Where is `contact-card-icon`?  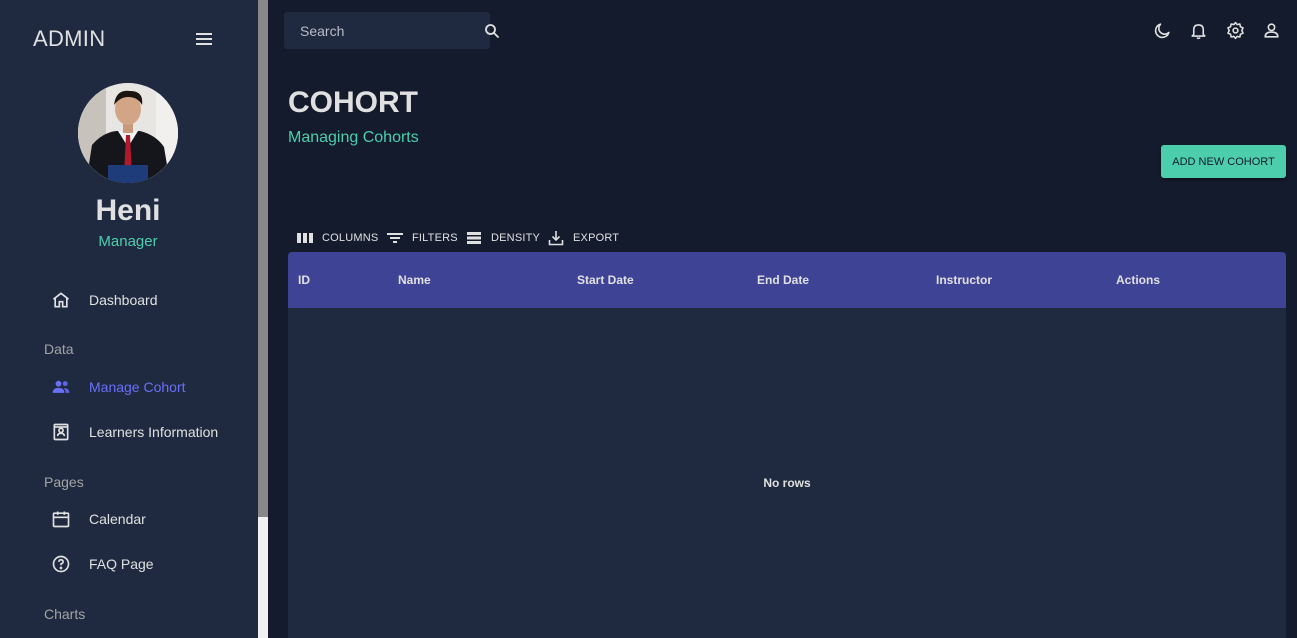 contact-card-icon is located at coordinates (61, 432).